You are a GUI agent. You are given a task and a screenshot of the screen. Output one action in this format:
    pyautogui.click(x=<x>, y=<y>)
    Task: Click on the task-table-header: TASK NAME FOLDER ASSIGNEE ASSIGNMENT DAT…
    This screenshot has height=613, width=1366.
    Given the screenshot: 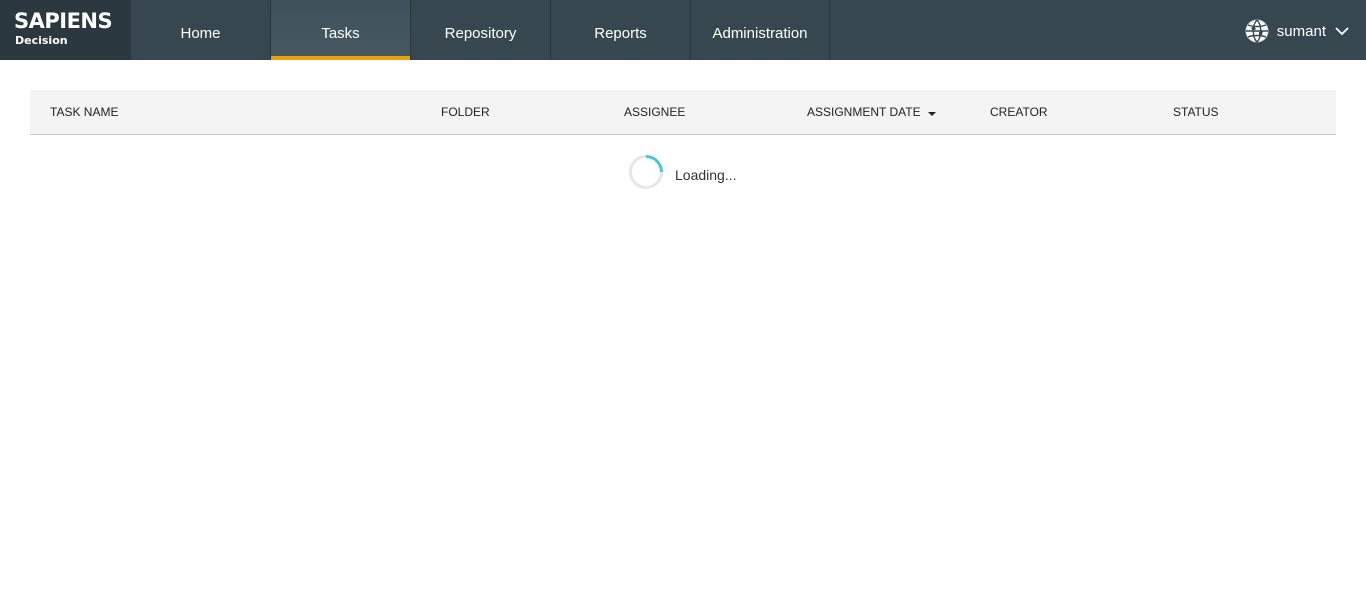 What is the action you would take?
    pyautogui.click(x=683, y=112)
    